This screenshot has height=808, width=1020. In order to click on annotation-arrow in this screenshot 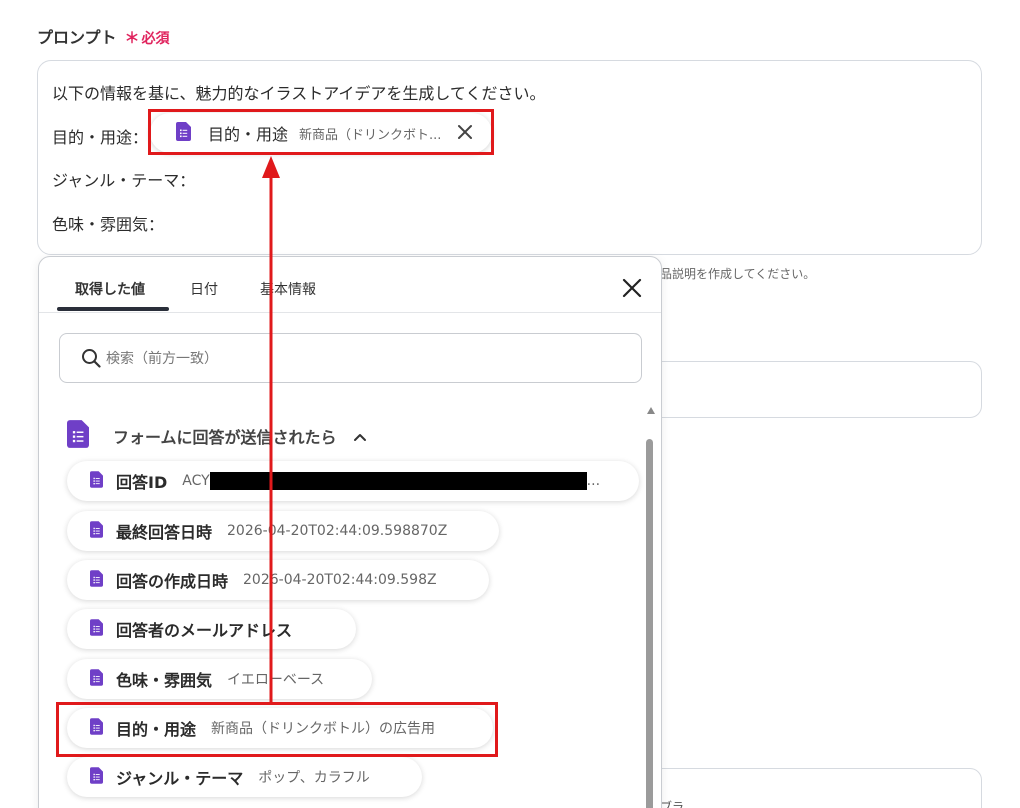, I will do `click(271, 429)`.